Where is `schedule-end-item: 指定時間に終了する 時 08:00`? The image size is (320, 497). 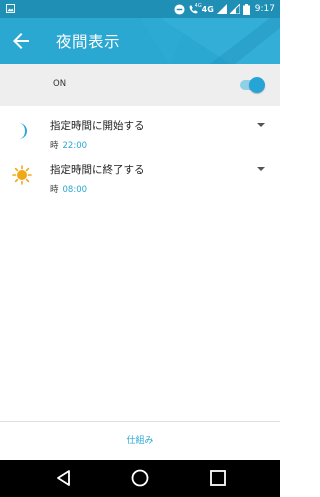
schedule-end-item: 指定時間に終了する 時 08:00 is located at coordinates (140, 177).